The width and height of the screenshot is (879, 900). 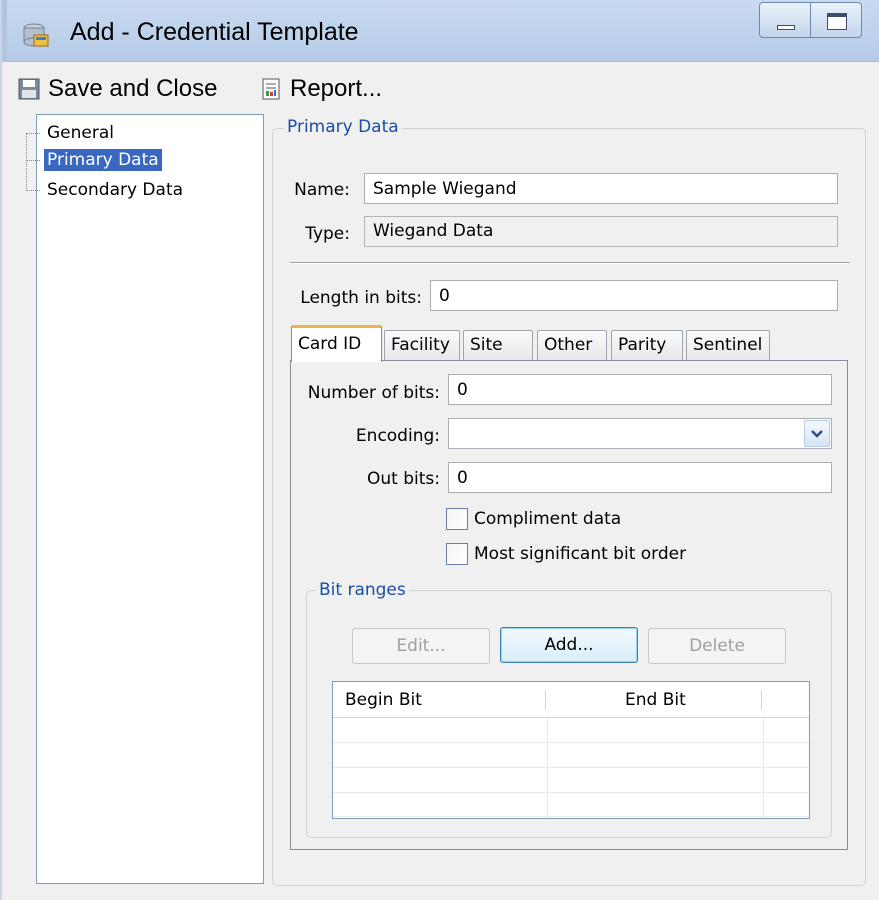 I want to click on bit-ranges-title: Bit ranges, so click(x=362, y=590).